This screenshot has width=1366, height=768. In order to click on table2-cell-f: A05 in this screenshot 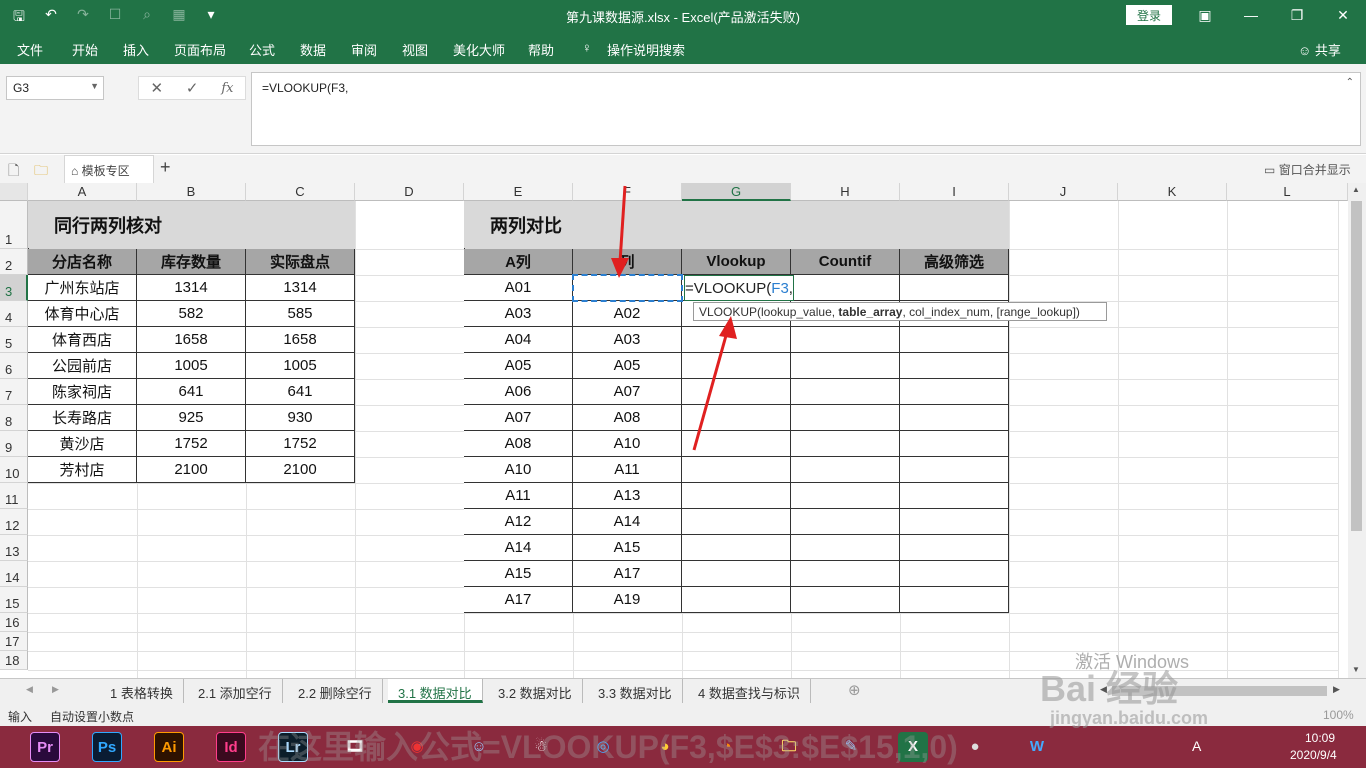, I will do `click(627, 366)`.